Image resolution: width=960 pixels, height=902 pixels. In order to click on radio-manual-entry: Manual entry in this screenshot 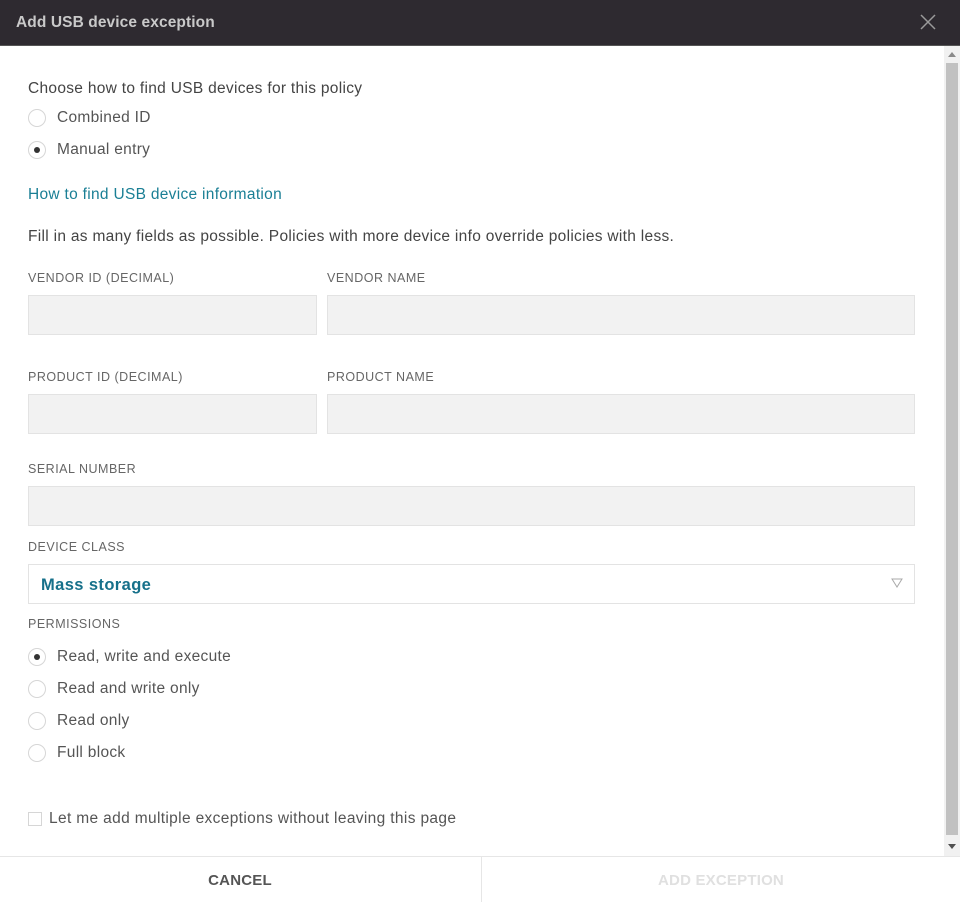, I will do `click(89, 150)`.